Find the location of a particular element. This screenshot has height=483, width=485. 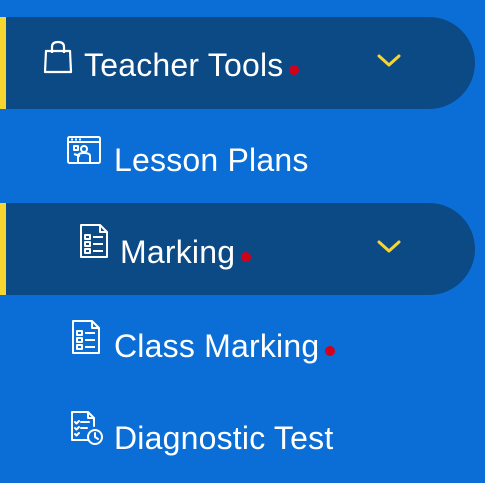

sidebar-item-label: Marking is located at coordinates (178, 252).